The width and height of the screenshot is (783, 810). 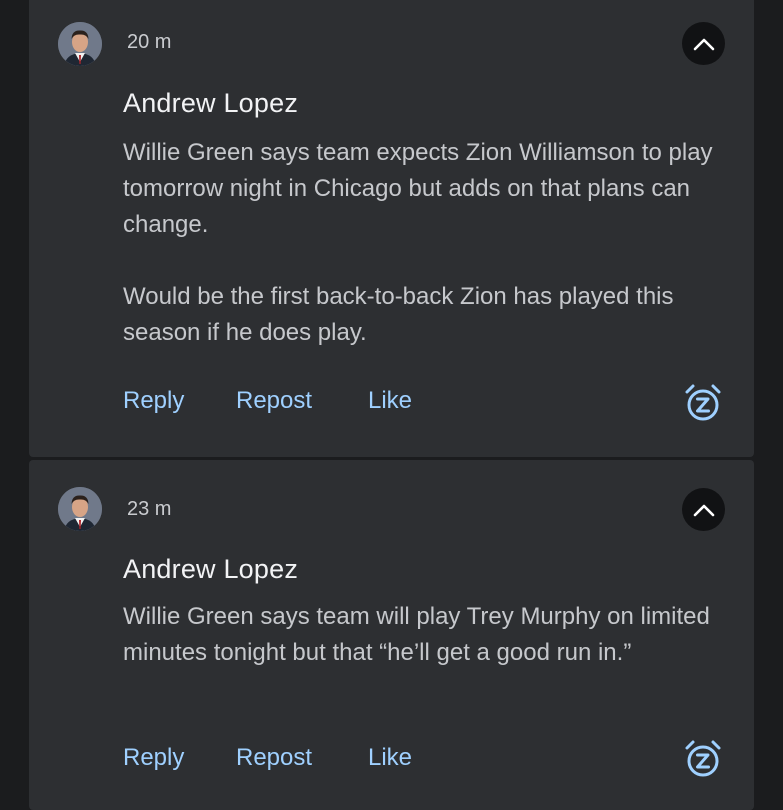 What do you see at coordinates (149, 509) in the screenshot?
I see `post-timestamp: 23 m` at bounding box center [149, 509].